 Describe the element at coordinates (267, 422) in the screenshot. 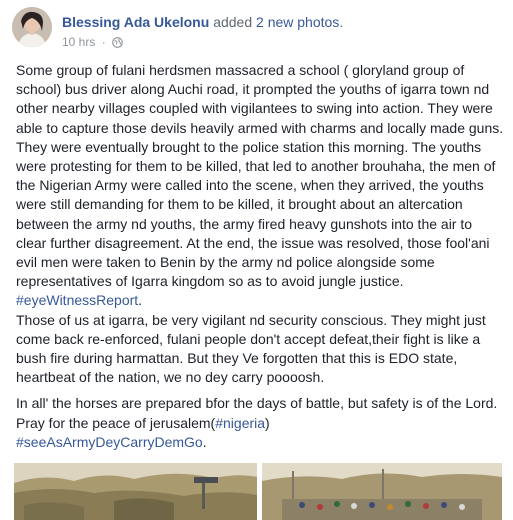

I see `paragraph-3-close: )` at that location.